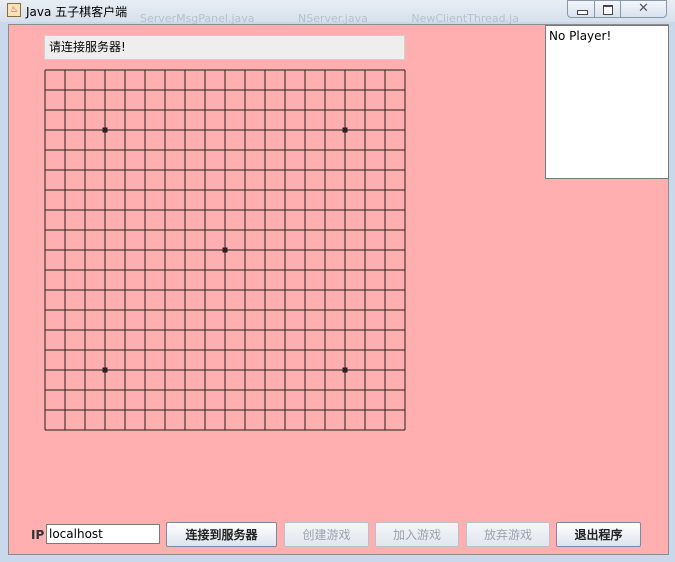  Describe the element at coordinates (77, 12) in the screenshot. I see `window-title: Java 五子棋客户端` at that location.